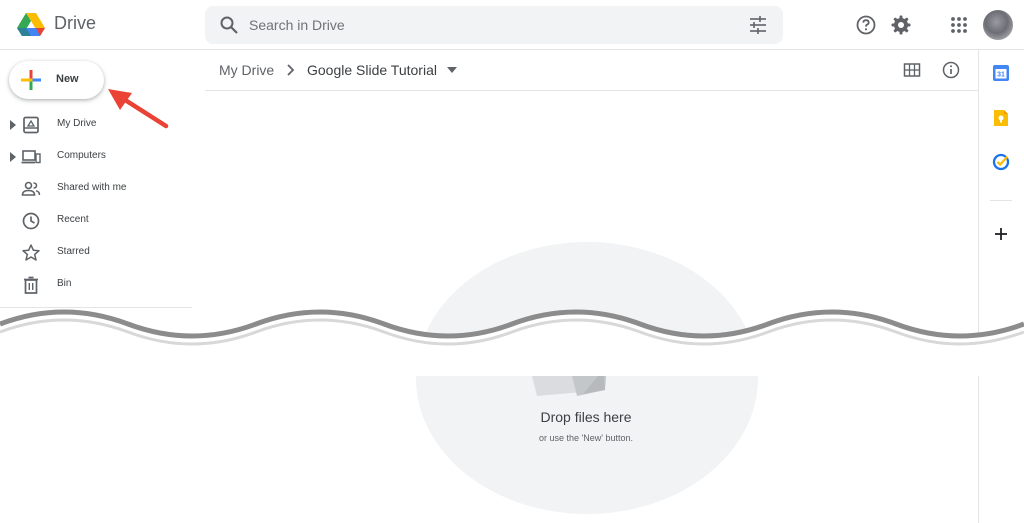  Describe the element at coordinates (229, 25) in the screenshot. I see `search-icon` at that location.